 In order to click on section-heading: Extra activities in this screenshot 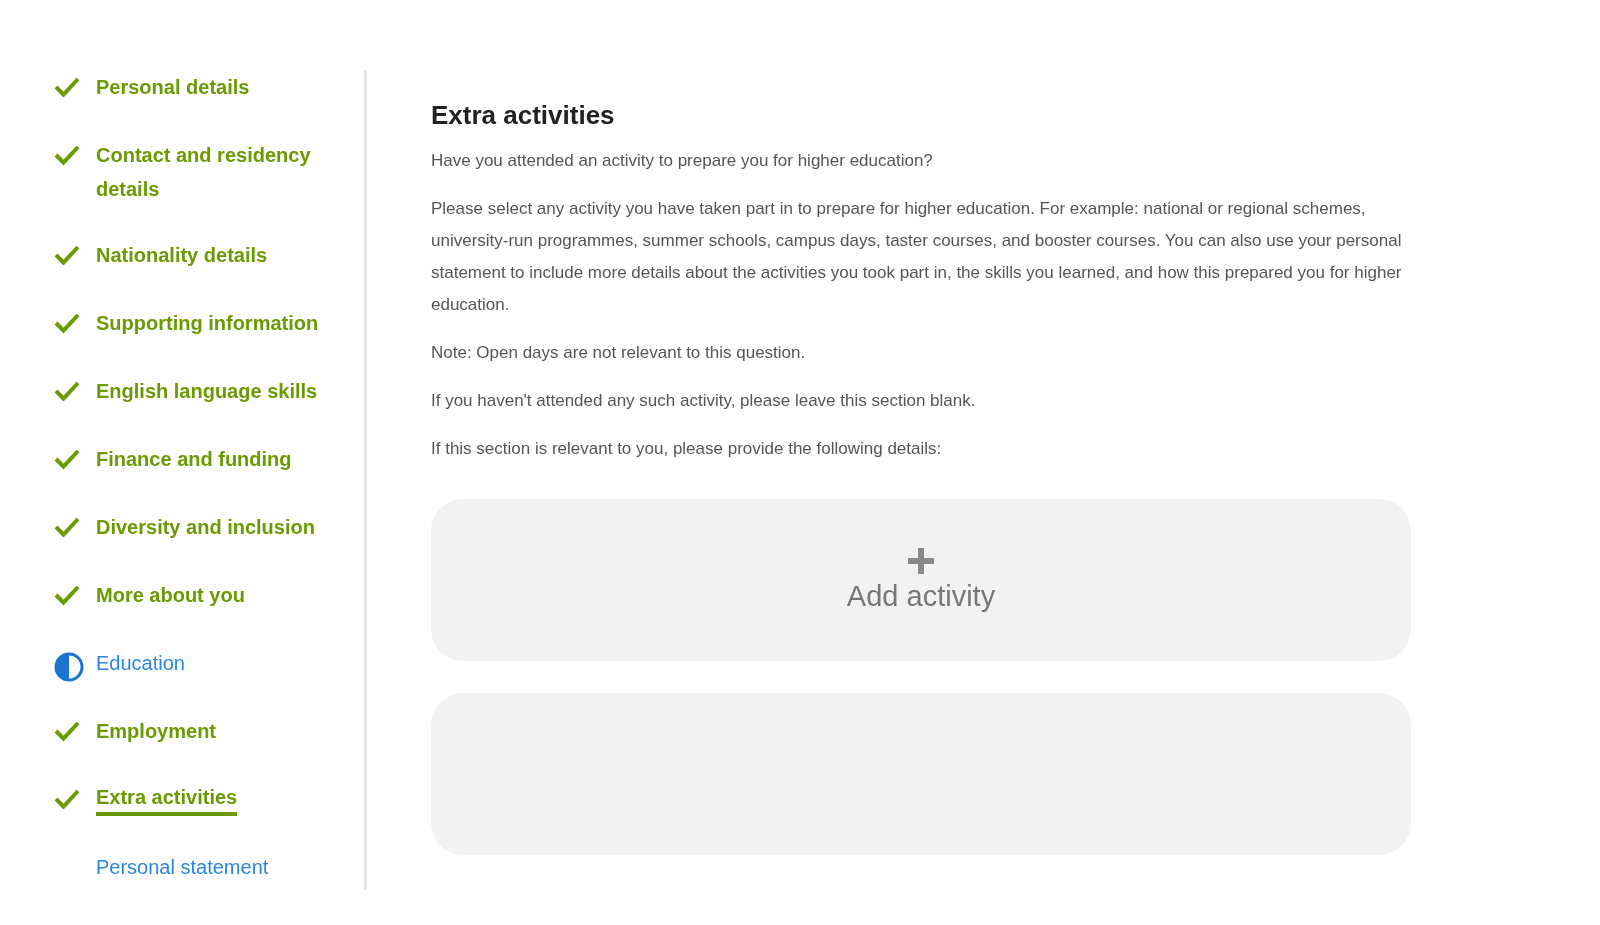, I will do `click(523, 115)`.